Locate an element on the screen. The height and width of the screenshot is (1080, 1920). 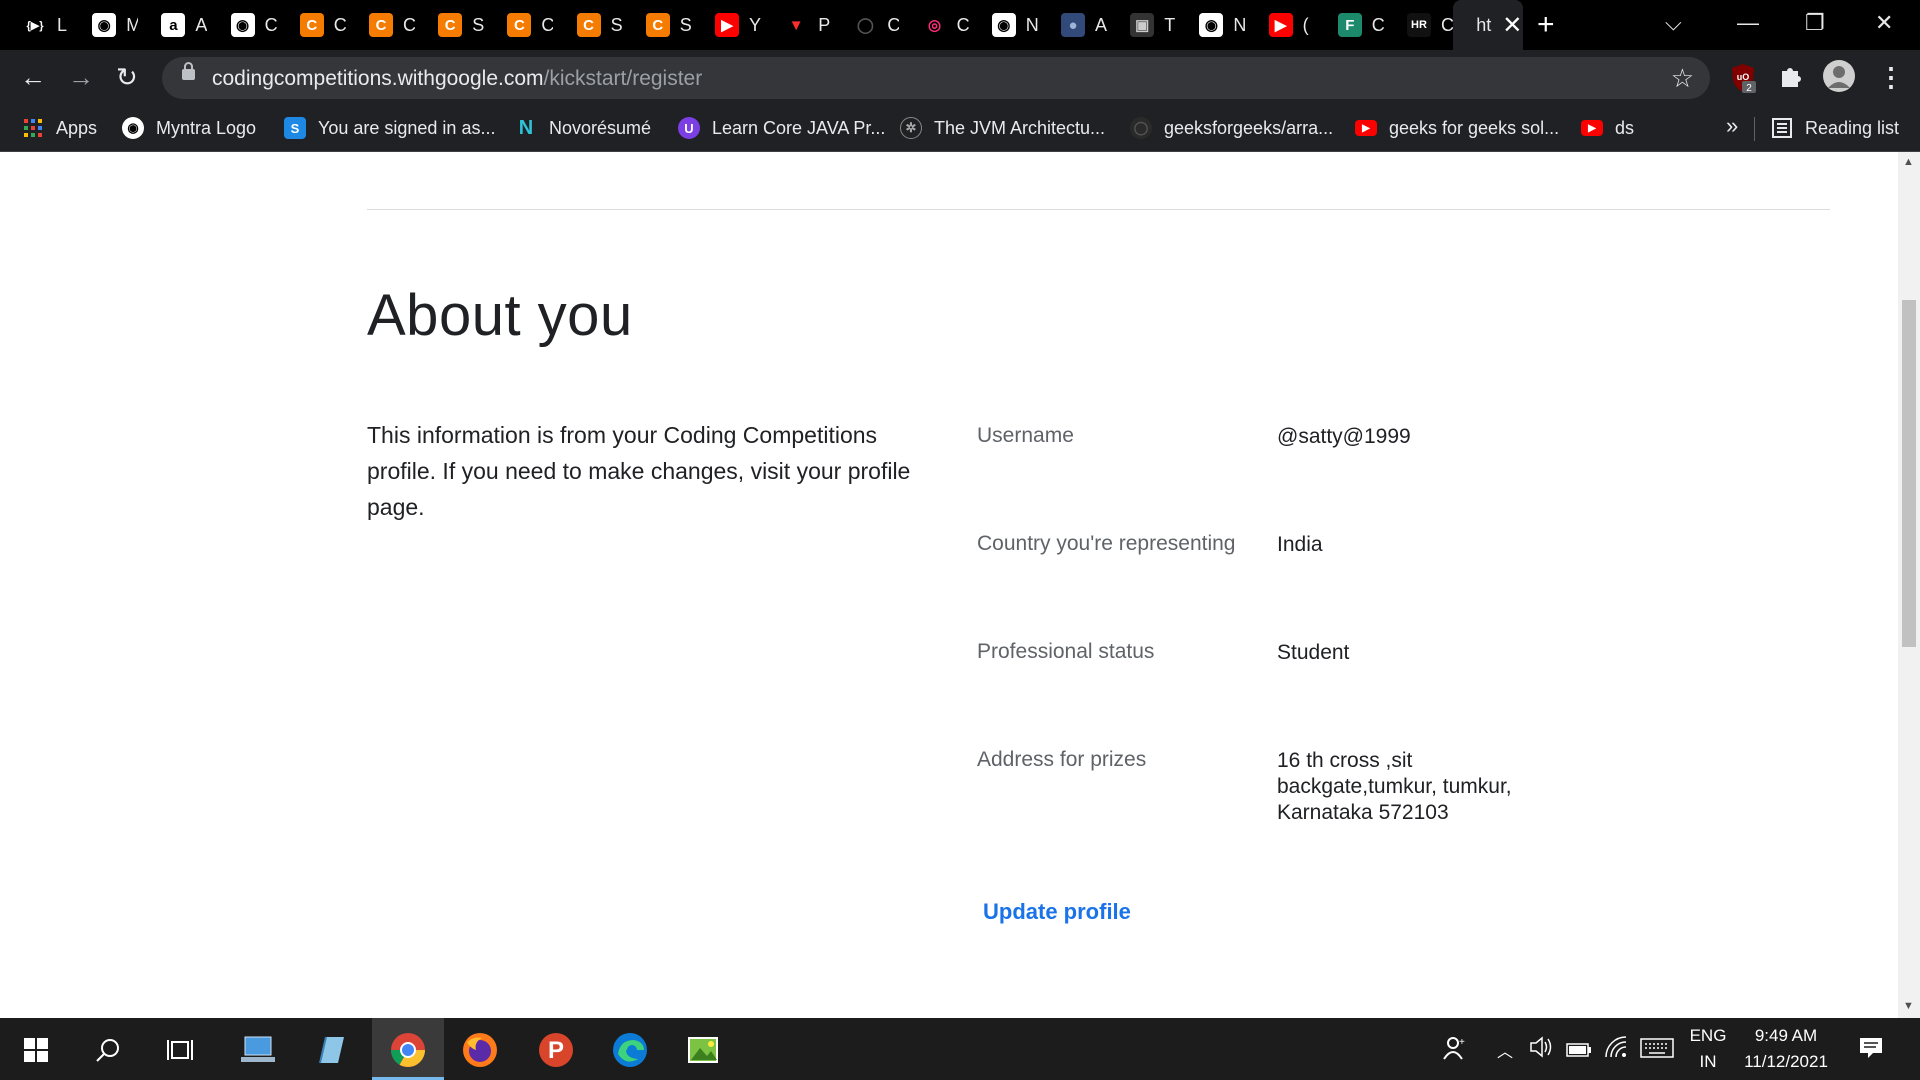
scroll-down-arrow: ▼ is located at coordinates (1908, 1006).